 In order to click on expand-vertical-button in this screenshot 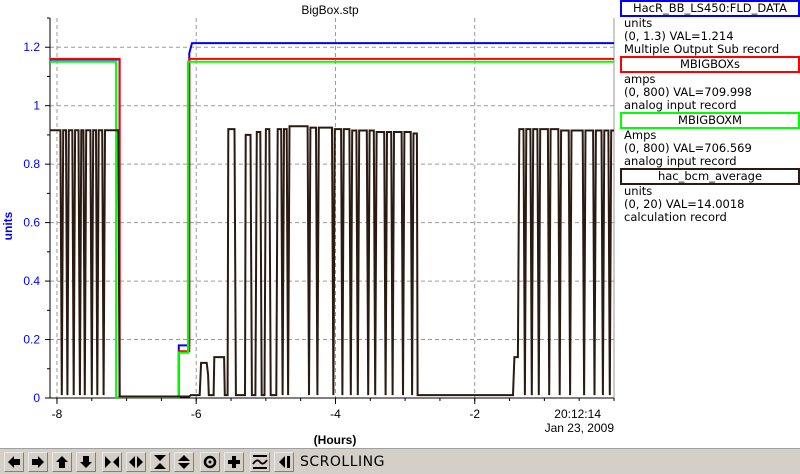, I will do `click(184, 461)`.